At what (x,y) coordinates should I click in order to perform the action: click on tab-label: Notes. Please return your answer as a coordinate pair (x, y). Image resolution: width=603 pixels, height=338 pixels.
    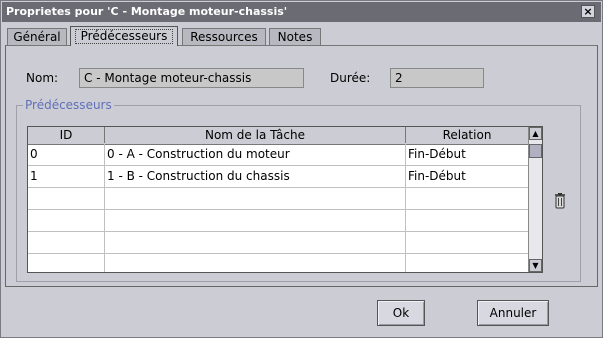
    Looking at the image, I should click on (295, 37).